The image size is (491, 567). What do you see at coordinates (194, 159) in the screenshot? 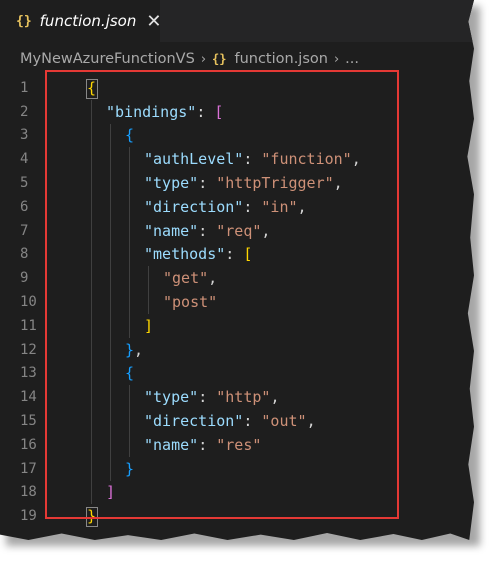
I see `code-token: "authLevel"` at bounding box center [194, 159].